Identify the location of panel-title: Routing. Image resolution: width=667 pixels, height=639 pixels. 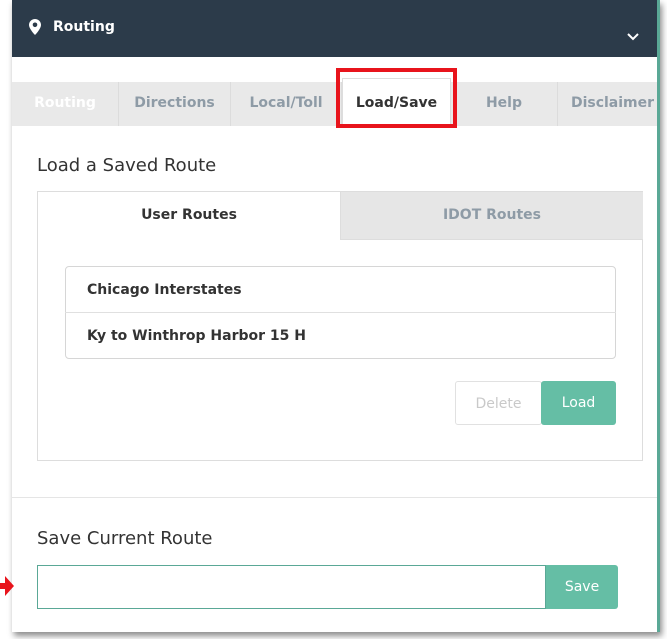
(84, 27).